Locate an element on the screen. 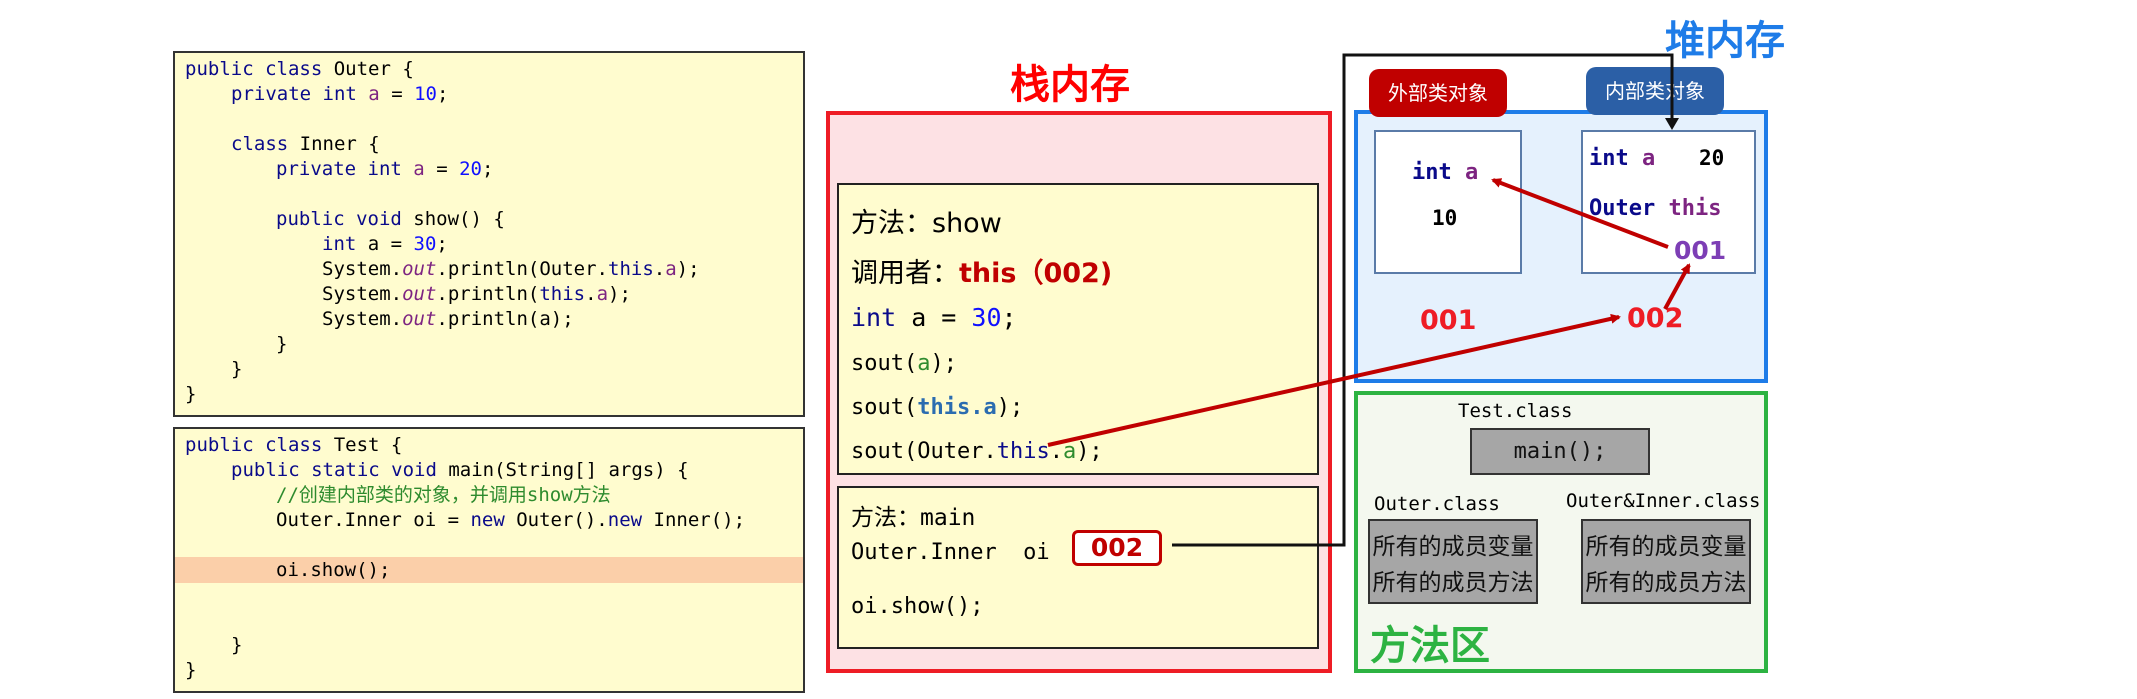 Image resolution: width=2137 pixels, height=699 pixels. oi-reference-arrowhead is located at coordinates (1672, 124).